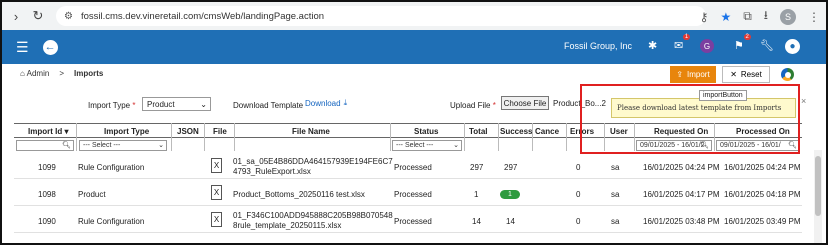  I want to click on reload-icon: ↻, so click(38, 16).